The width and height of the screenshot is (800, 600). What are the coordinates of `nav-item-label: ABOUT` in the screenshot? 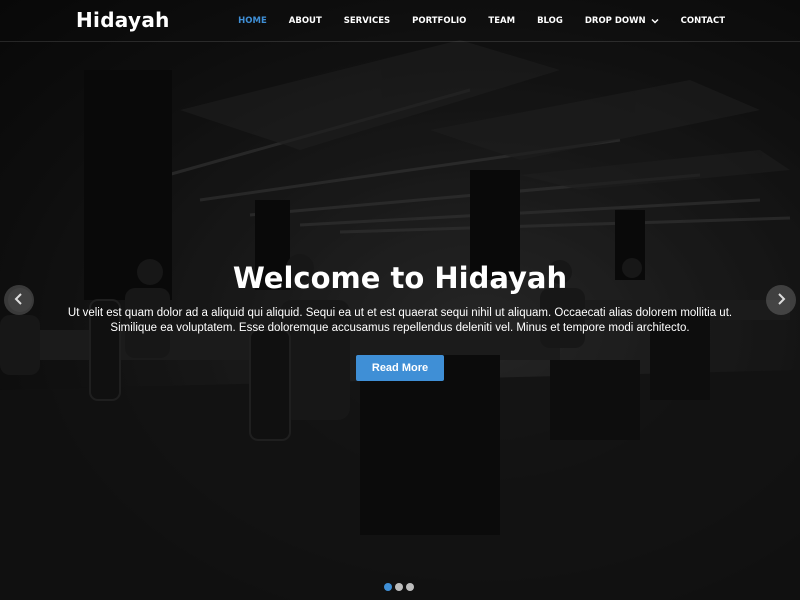 It's located at (305, 21).